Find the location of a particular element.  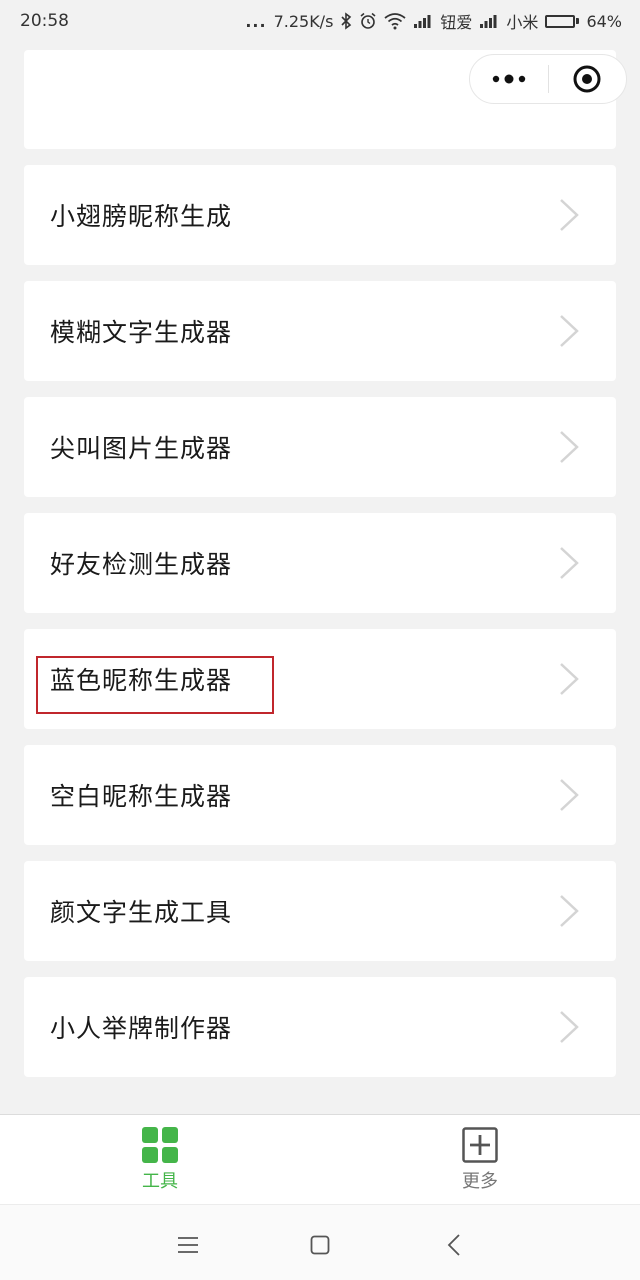

tab-tools: 工具 is located at coordinates (160, 1159).